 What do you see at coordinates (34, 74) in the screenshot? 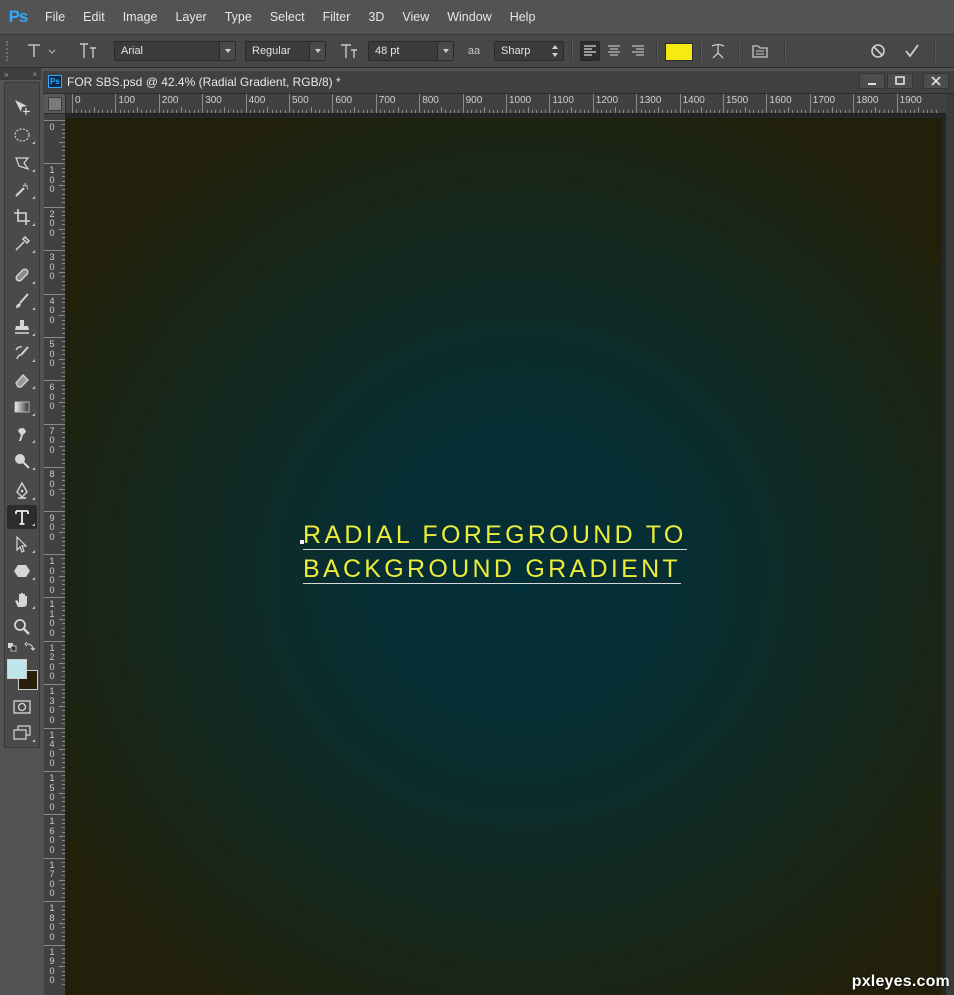
I see `close-panel-icon: ×` at bounding box center [34, 74].